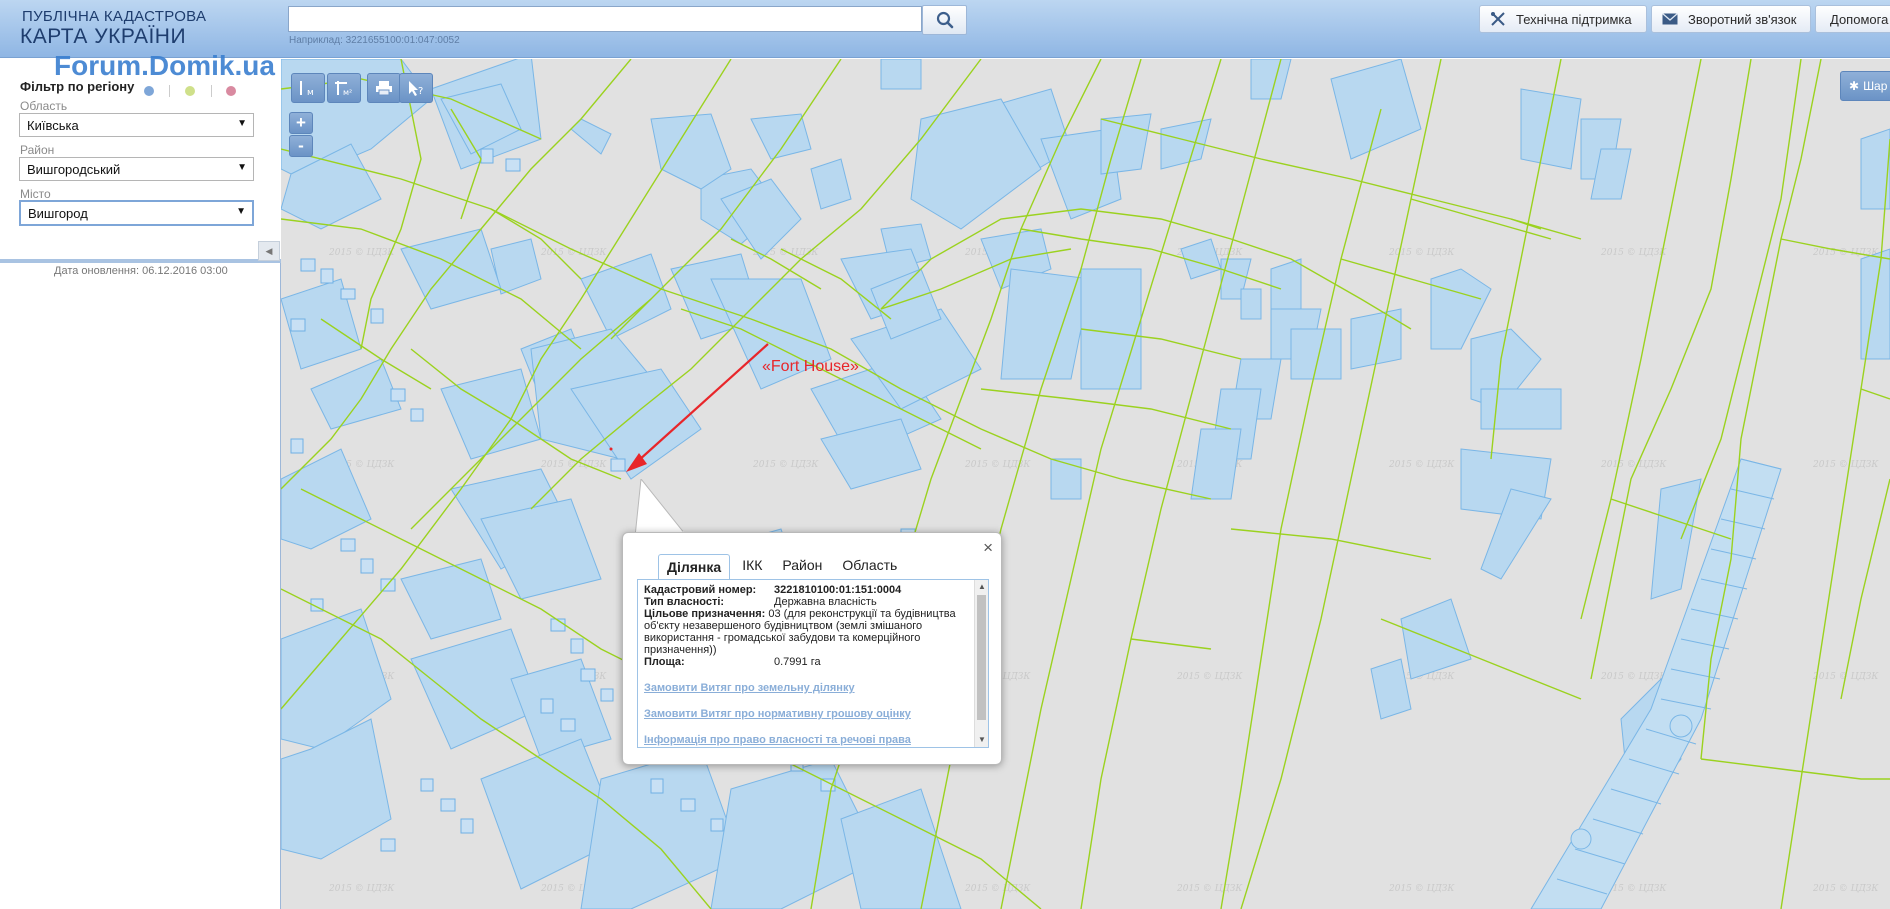  I want to click on area-row: Площа: 0.7991 га, so click(809, 662).